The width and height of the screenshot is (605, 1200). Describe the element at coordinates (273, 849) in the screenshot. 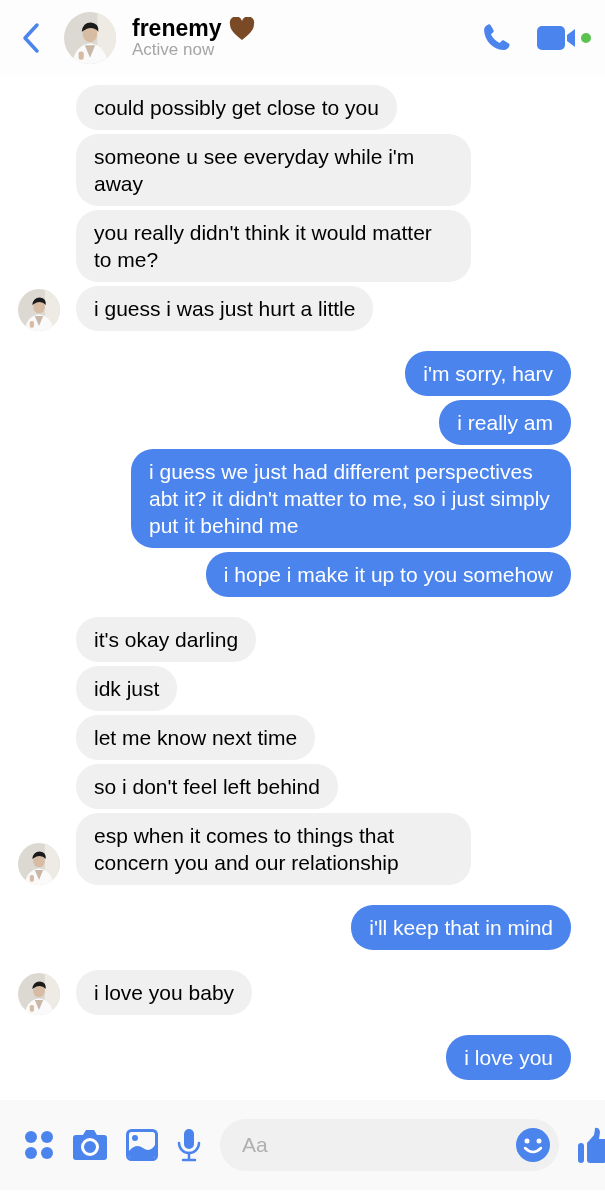

I see `received-message: esp when it comes to things that concern you and our relationship` at that location.